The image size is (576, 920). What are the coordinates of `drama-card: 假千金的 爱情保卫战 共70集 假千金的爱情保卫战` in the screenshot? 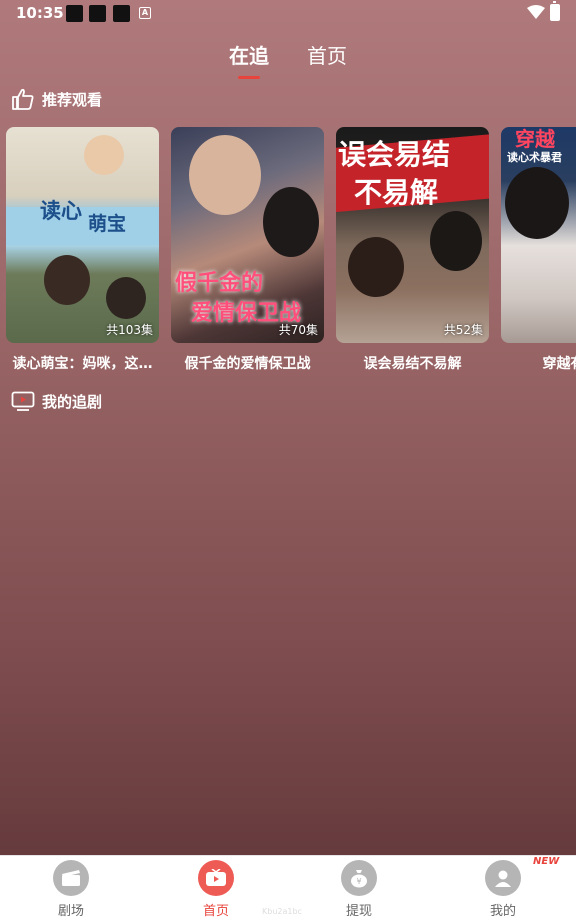 It's located at (247, 250).